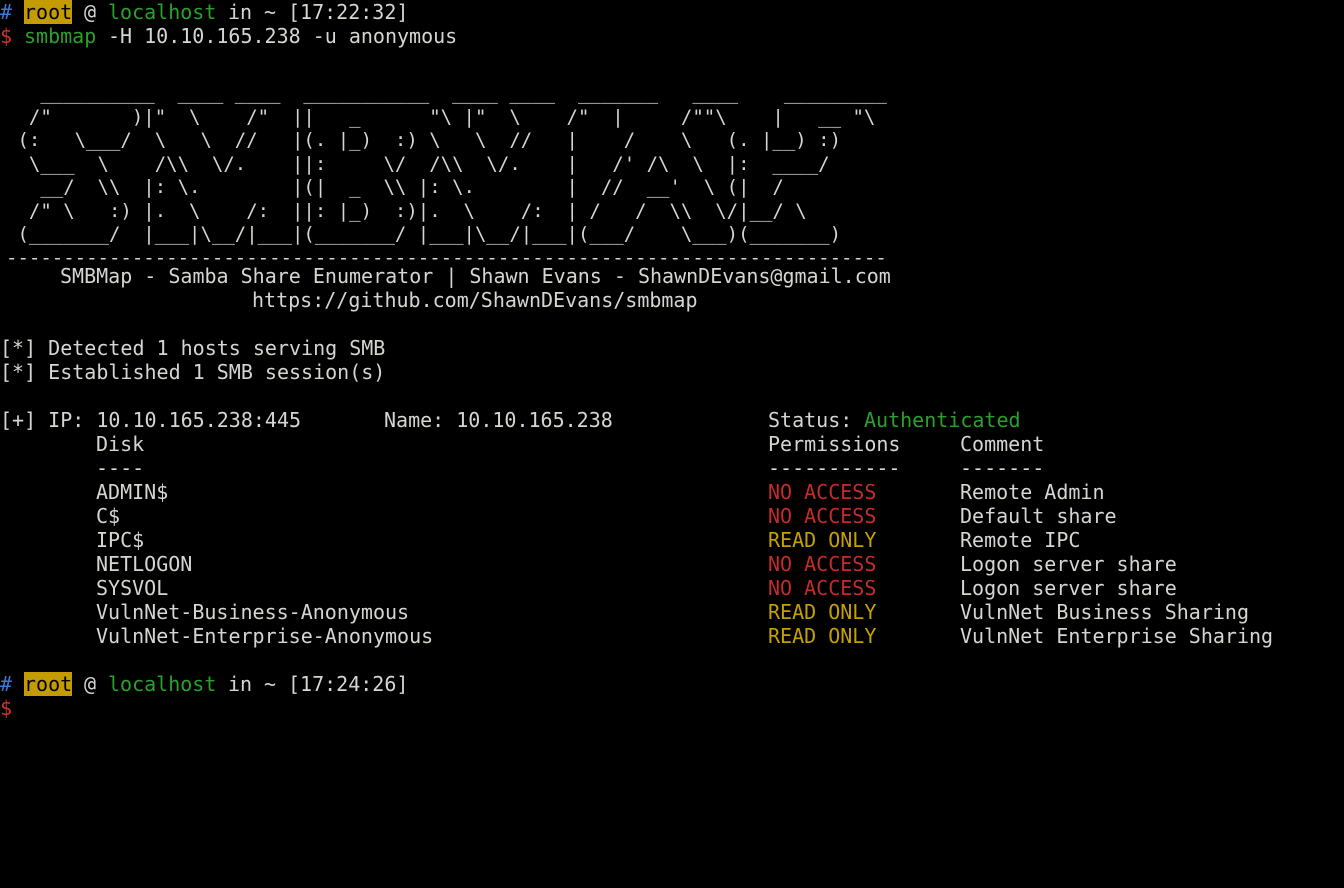 The width and height of the screenshot is (1344, 888). I want to click on detected-message: [*] Detected 1 hosts serving SMB, so click(193, 348).